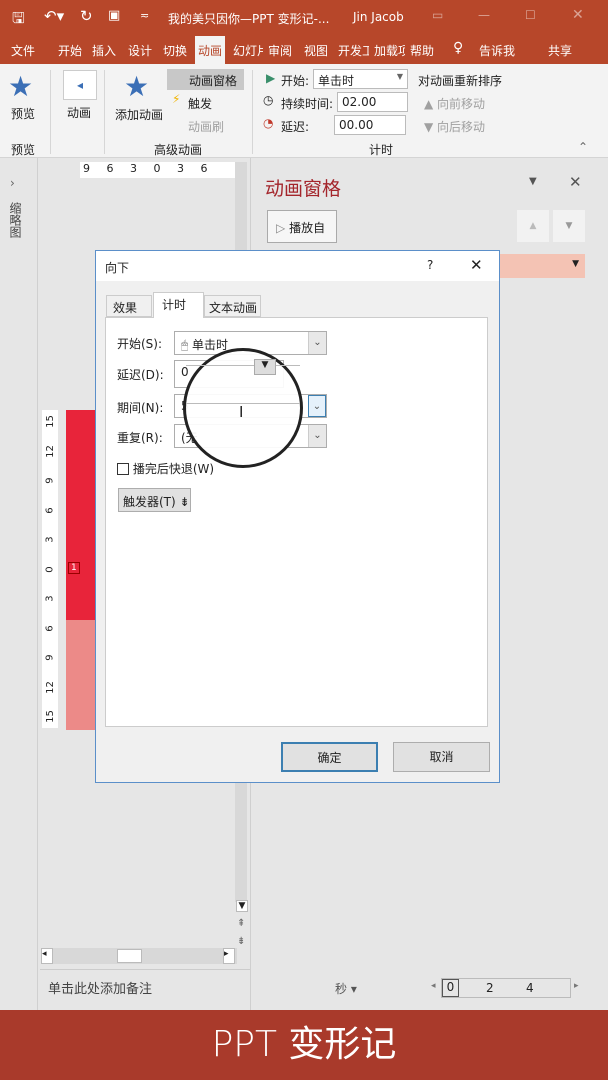 Image resolution: width=608 pixels, height=1080 pixels. I want to click on move-down-button: ▼, so click(569, 226).